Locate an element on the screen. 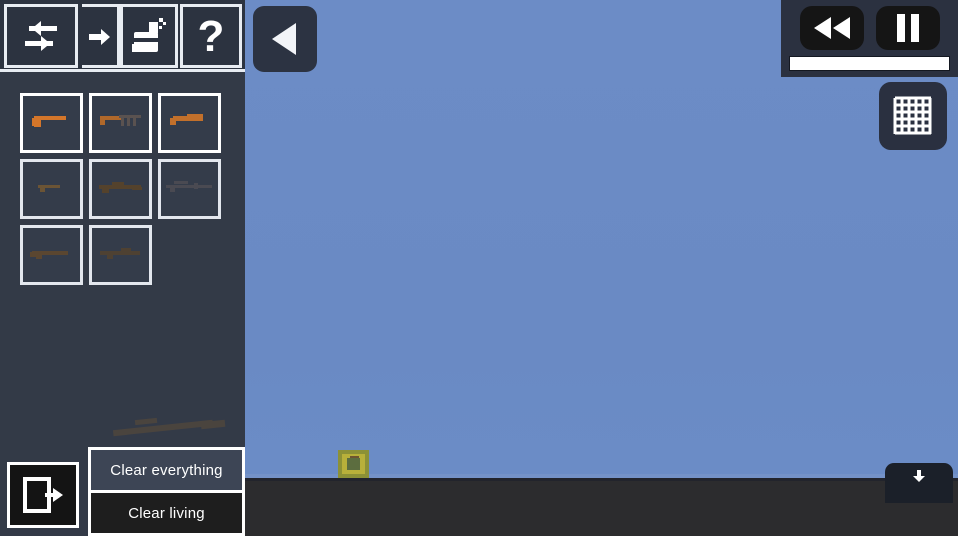  weapon-sprite-smg is located at coordinates (121, 123).